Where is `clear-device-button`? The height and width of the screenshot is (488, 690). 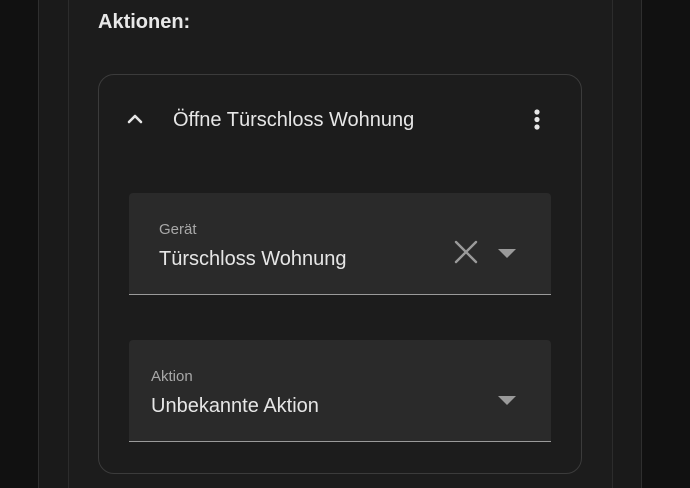 clear-device-button is located at coordinates (466, 252).